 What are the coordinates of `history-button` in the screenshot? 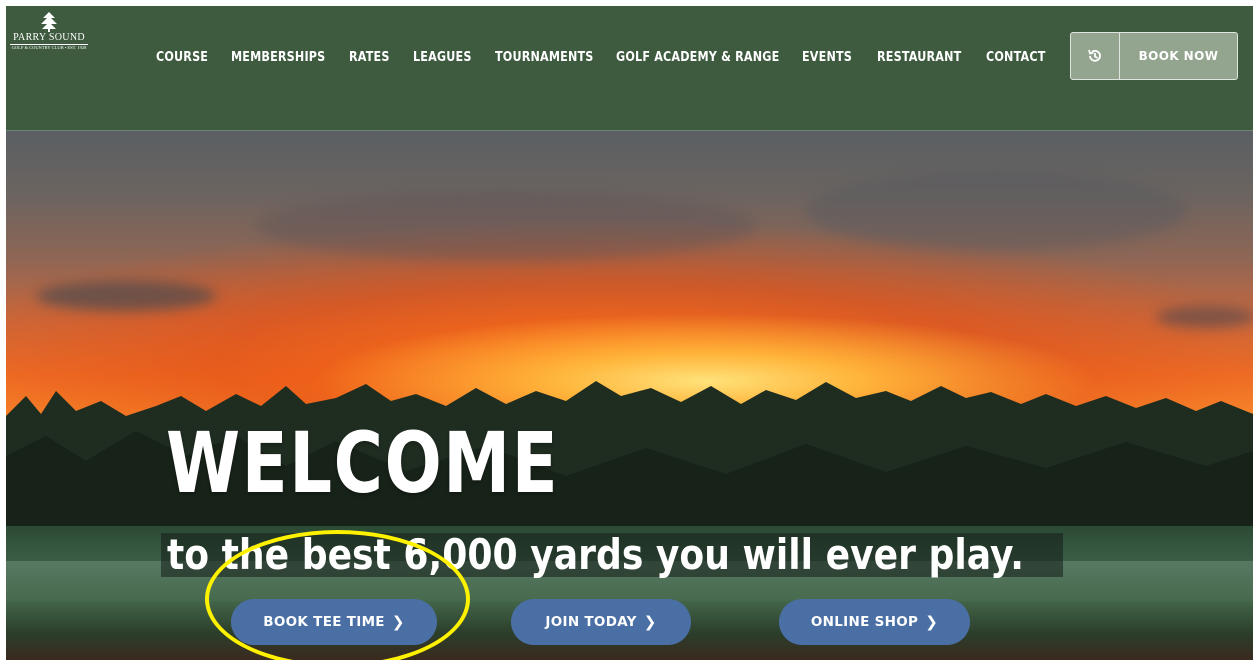 It's located at (1095, 56).